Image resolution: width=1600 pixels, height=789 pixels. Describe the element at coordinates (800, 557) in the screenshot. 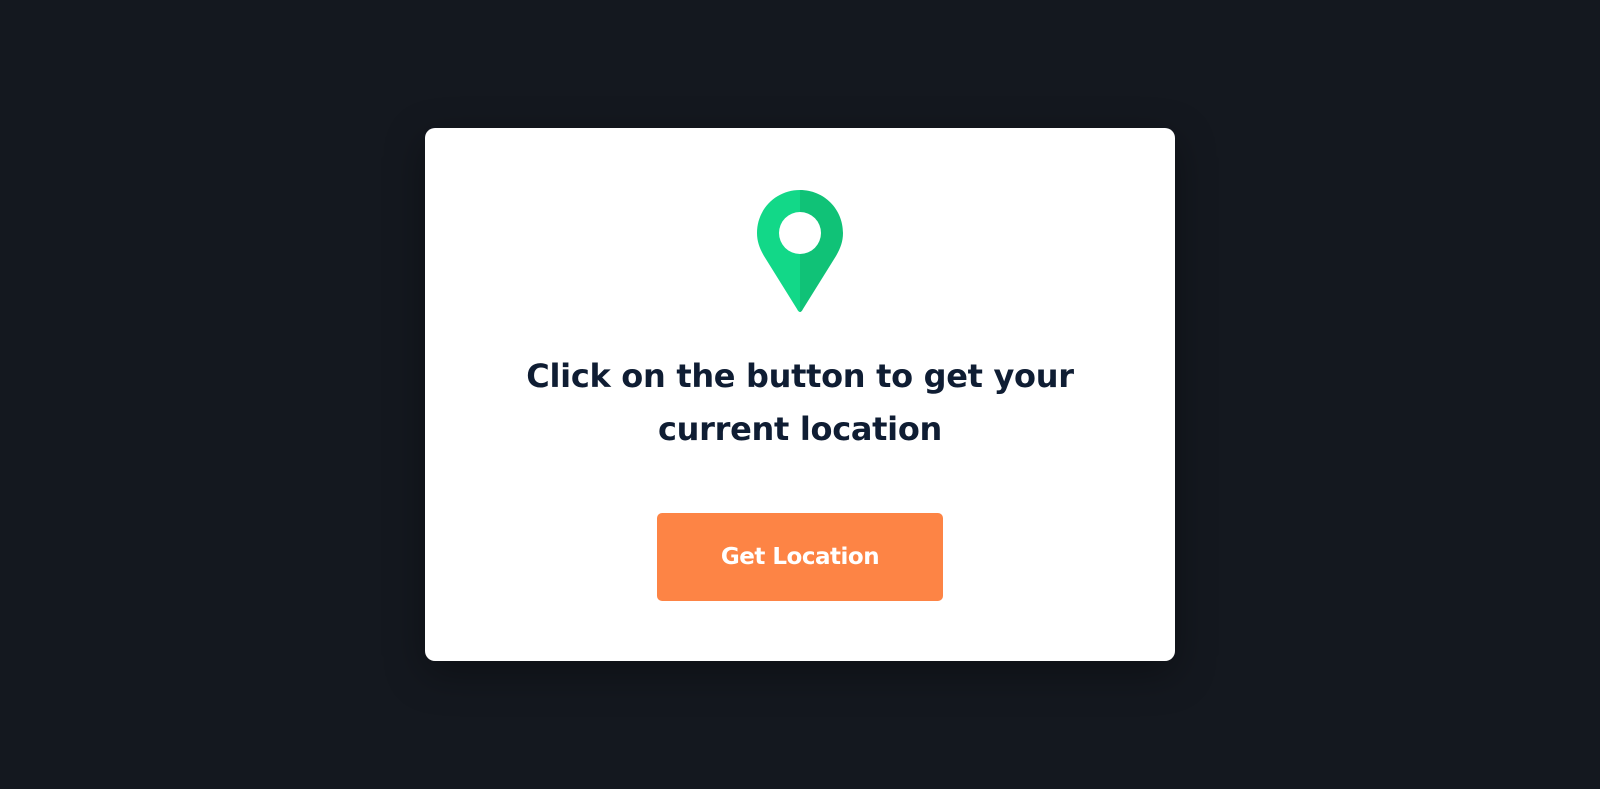

I see `get-location-button: Get Location` at that location.